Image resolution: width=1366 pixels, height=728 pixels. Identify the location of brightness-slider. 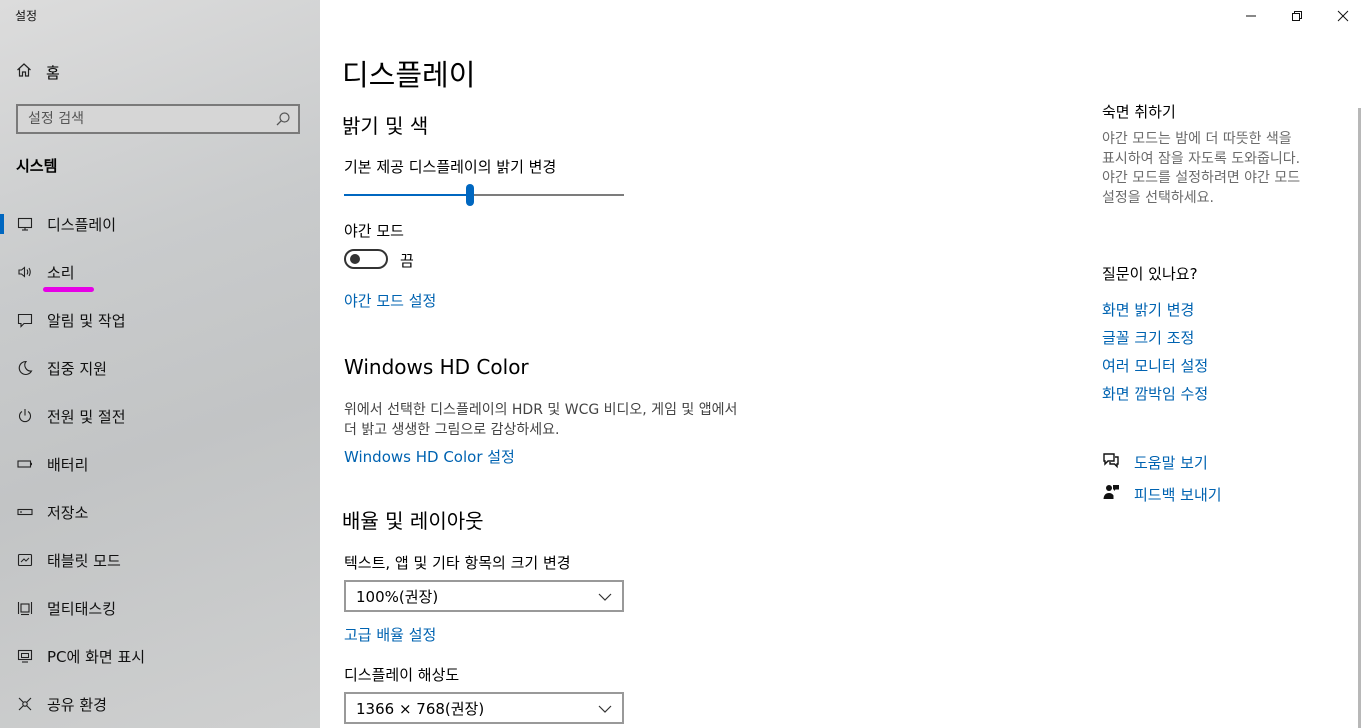
(484, 195).